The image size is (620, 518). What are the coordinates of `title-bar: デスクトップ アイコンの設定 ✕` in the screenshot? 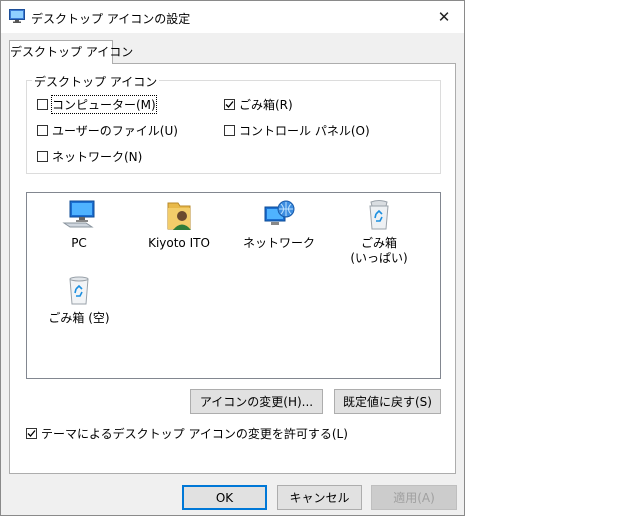 It's located at (232, 17).